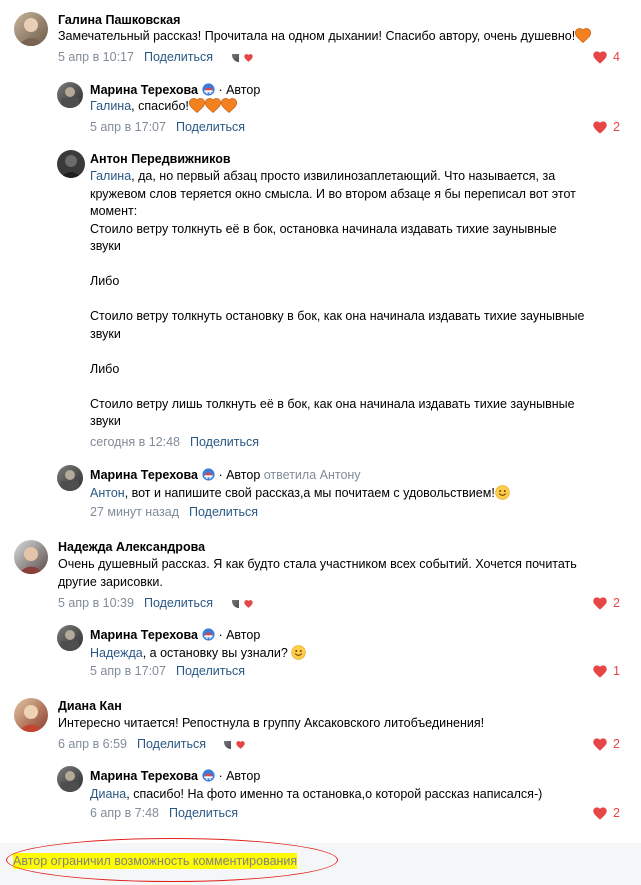 The height and width of the screenshot is (885, 641). What do you see at coordinates (90, 706) in the screenshot?
I see `comment-author: Диана Кан` at bounding box center [90, 706].